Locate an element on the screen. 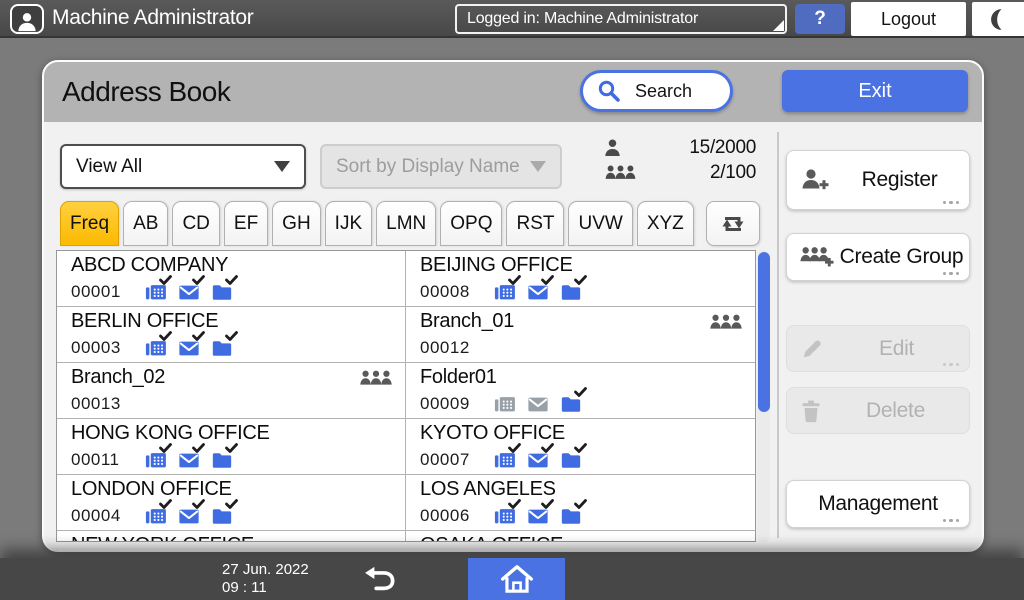  button-label: Delete is located at coordinates (895, 410).